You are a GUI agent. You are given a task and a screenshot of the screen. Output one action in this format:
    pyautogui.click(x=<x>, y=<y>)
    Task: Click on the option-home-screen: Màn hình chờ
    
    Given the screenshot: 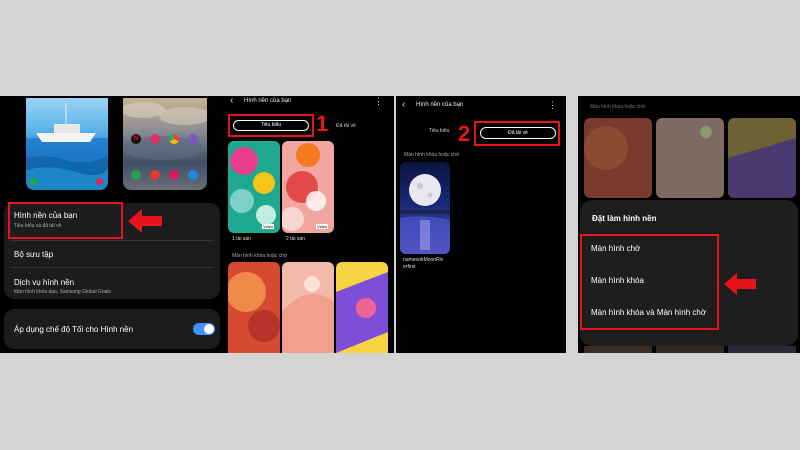 What is the action you would take?
    pyautogui.click(x=615, y=248)
    